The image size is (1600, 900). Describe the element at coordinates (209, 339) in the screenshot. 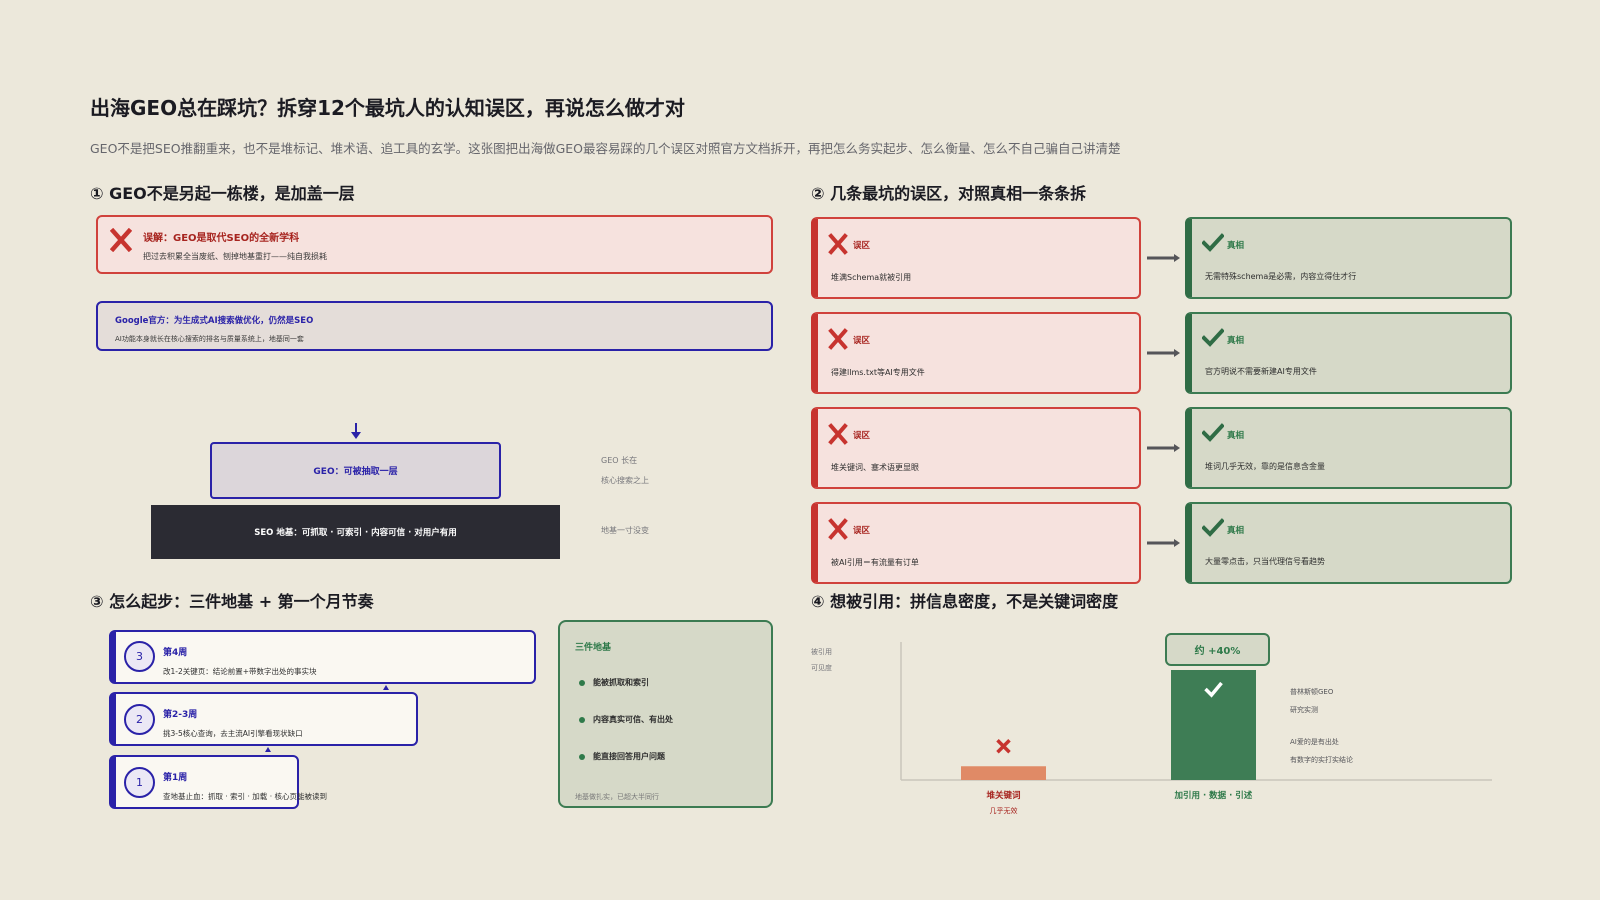

I see `google-desc: AI功能本身就长在核心搜索的排名与质量系统上，地基同一套` at that location.